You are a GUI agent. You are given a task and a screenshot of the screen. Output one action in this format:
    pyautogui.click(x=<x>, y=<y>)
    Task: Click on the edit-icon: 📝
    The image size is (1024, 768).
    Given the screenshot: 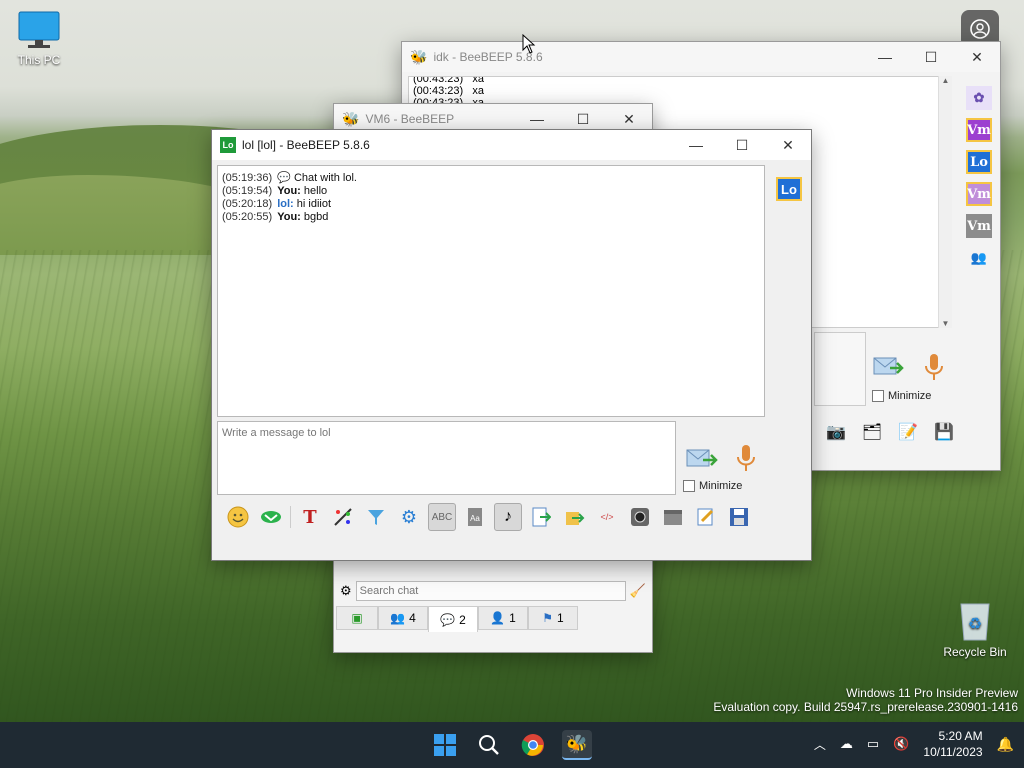 What is the action you would take?
    pyautogui.click(x=908, y=432)
    